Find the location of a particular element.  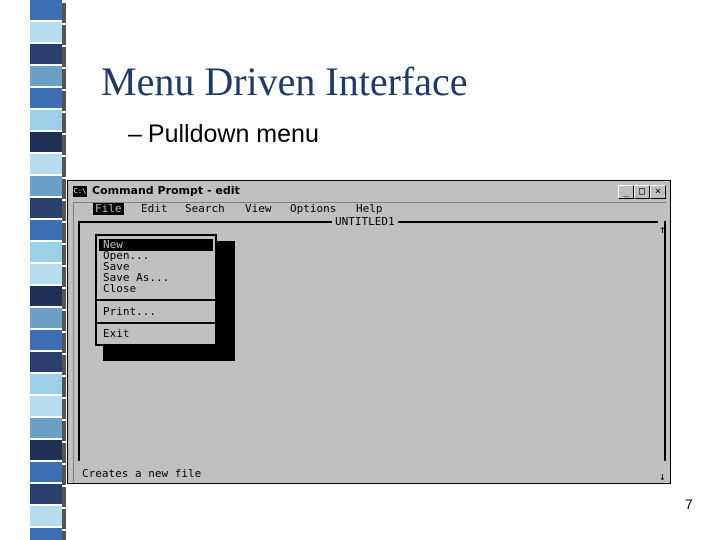

close-button: × is located at coordinates (658, 192).